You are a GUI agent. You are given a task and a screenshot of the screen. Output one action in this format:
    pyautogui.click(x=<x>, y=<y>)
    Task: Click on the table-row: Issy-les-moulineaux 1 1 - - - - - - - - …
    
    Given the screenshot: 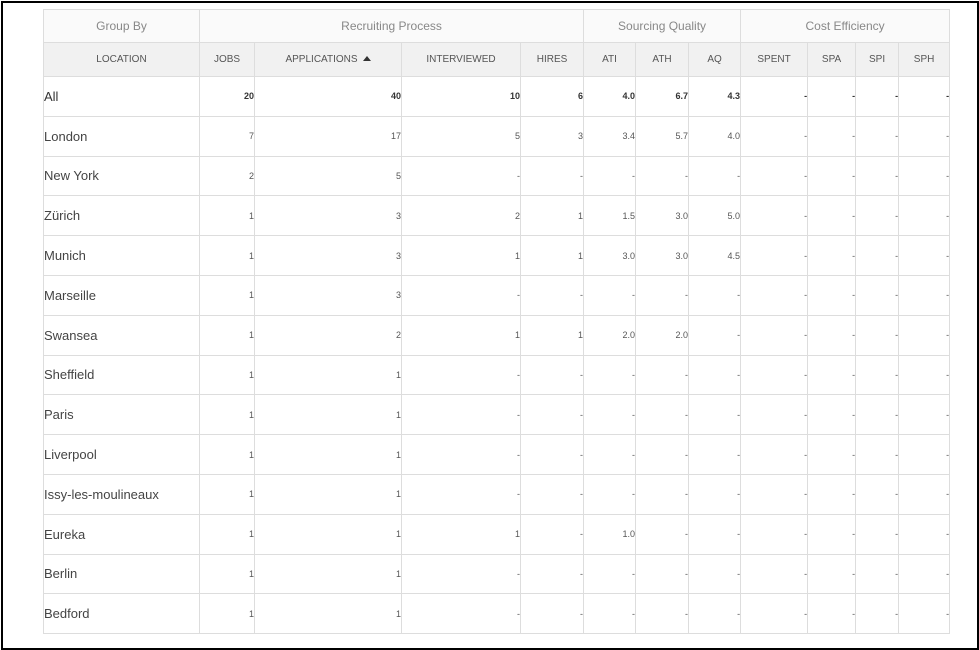 What is the action you would take?
    pyautogui.click(x=497, y=494)
    